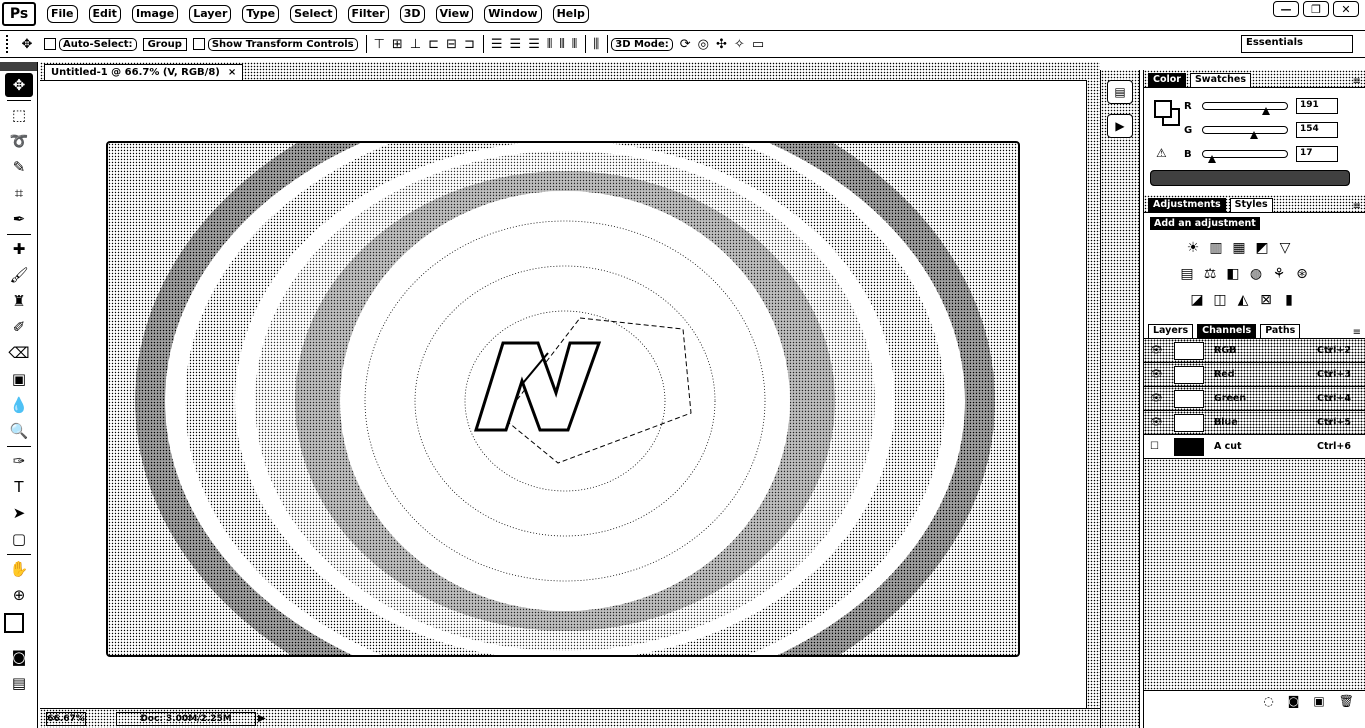  I want to click on eraser-tool-icon: ⌫, so click(19, 353).